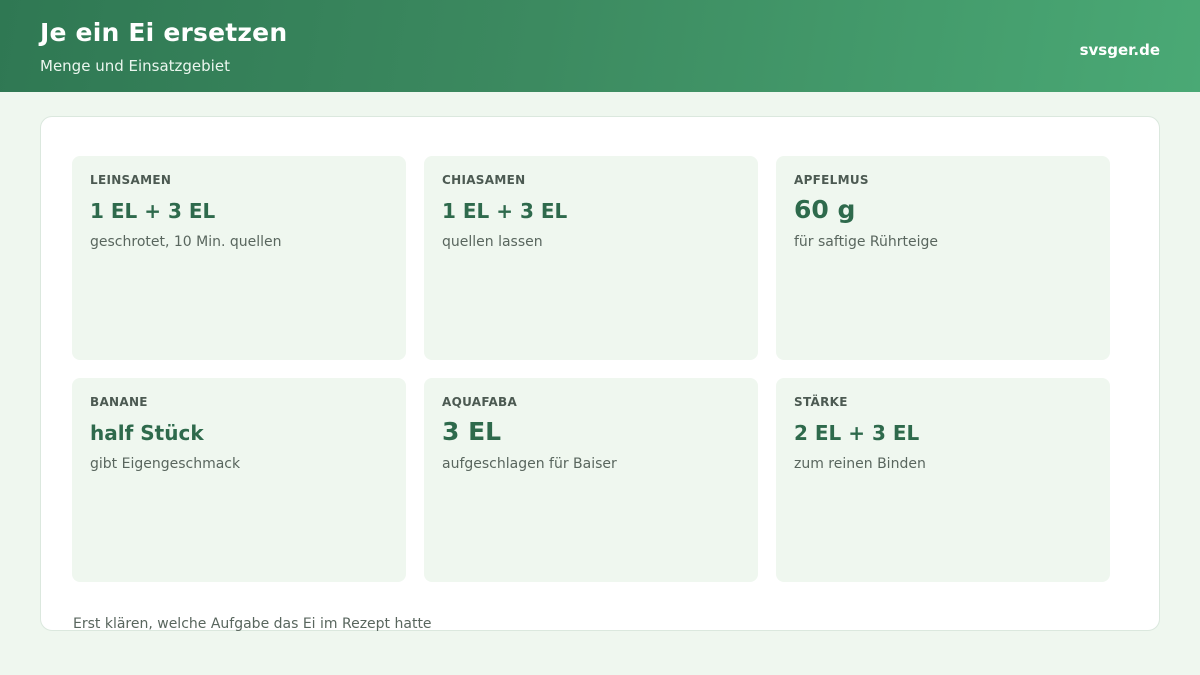  Describe the element at coordinates (1120, 50) in the screenshot. I see `brand-link: svsger.de` at that location.